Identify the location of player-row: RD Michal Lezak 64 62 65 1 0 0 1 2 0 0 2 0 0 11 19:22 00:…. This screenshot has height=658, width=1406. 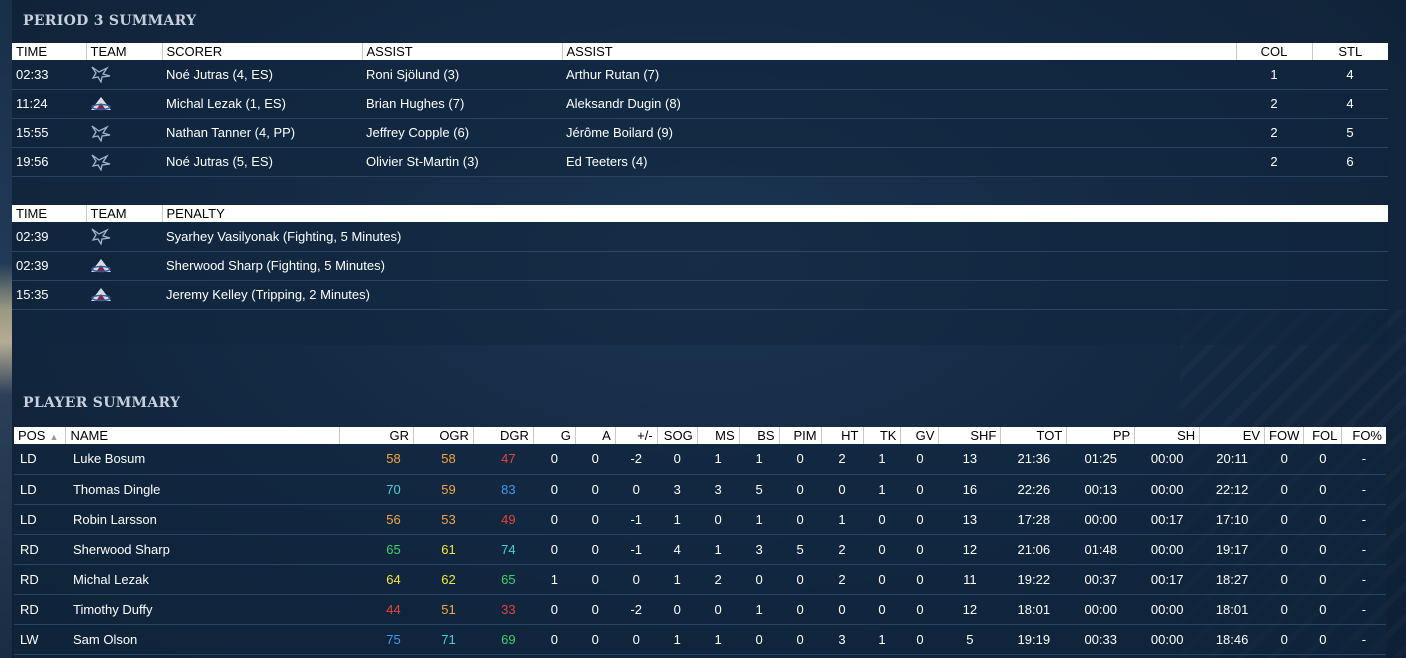
(700, 579).